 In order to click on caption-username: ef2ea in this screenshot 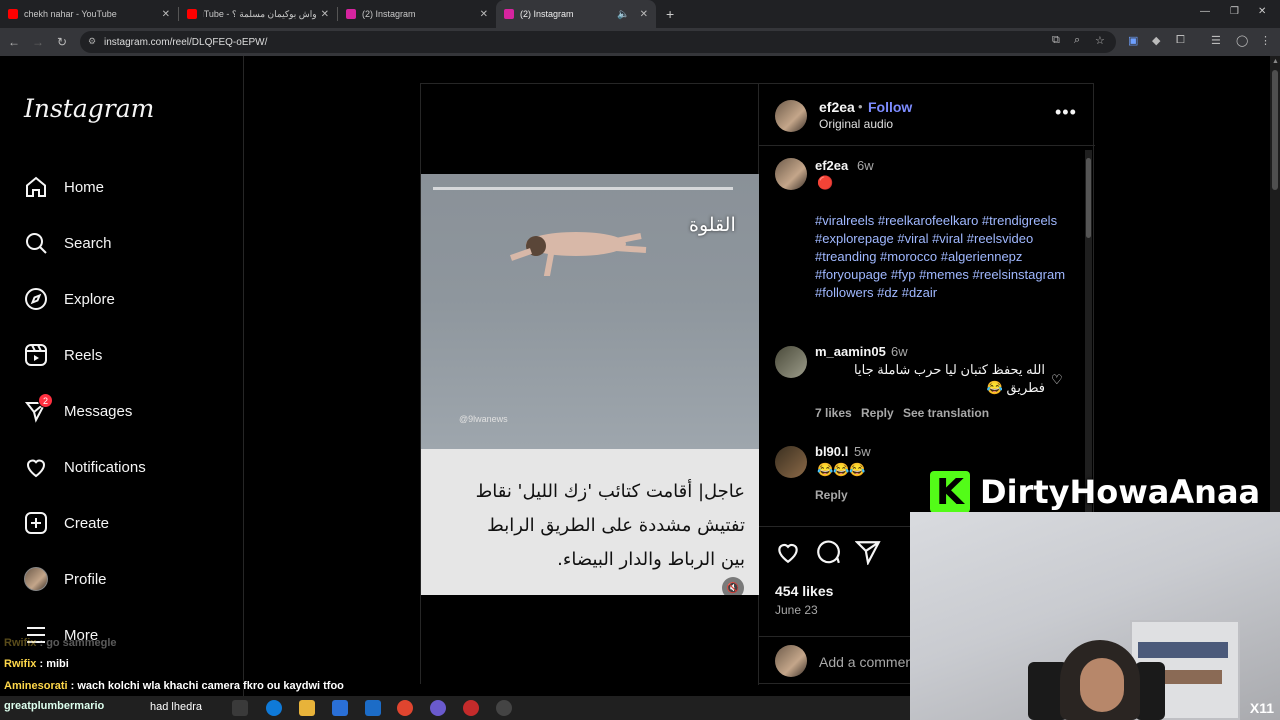, I will do `click(831, 165)`.